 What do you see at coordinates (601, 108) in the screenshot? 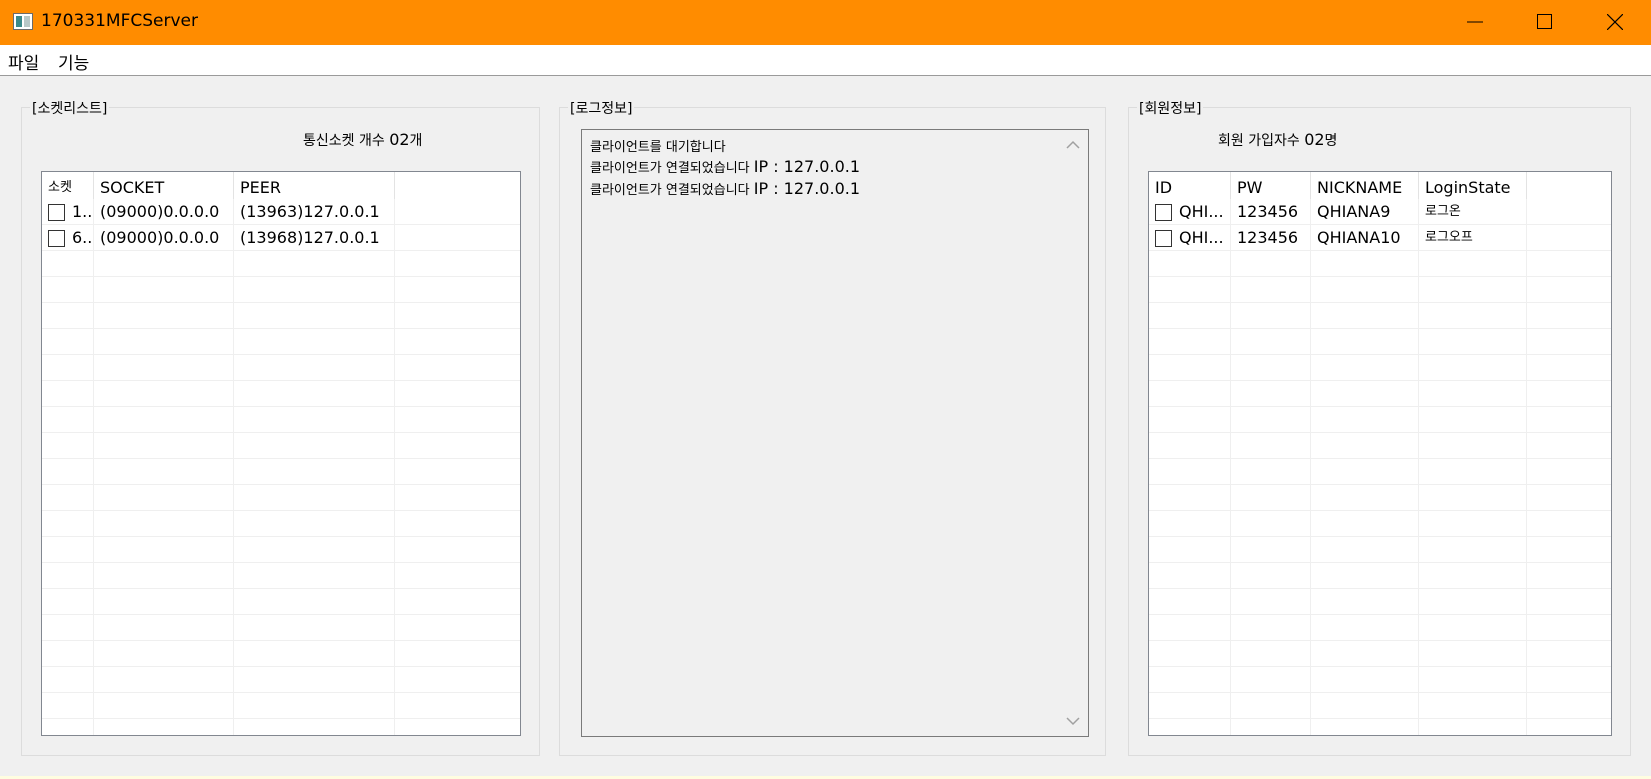
I see `log-legend: [로그정보]` at bounding box center [601, 108].